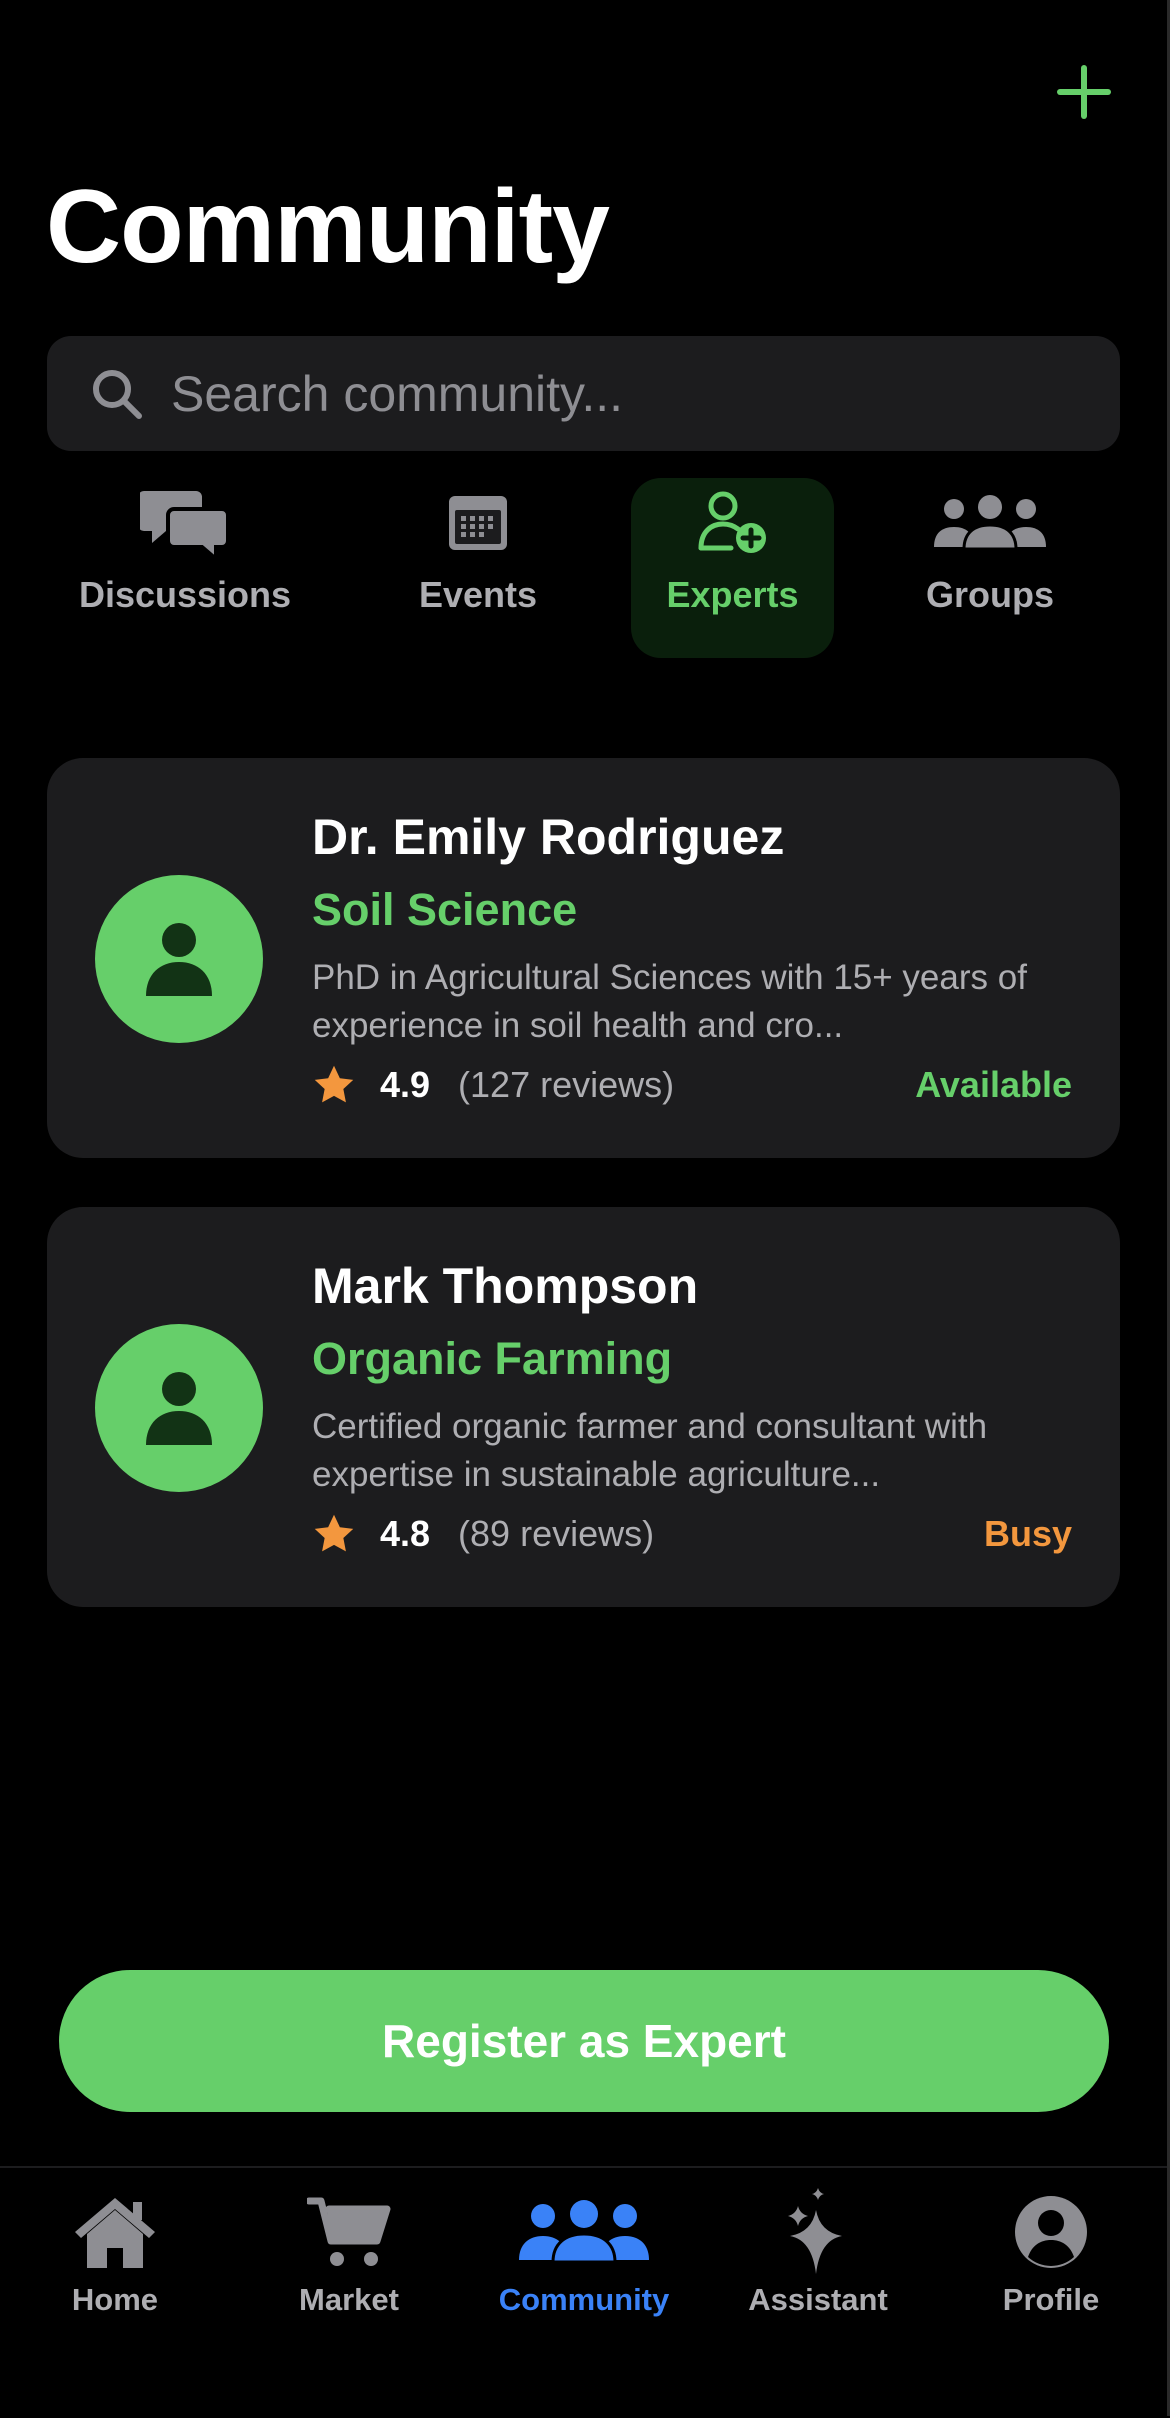  What do you see at coordinates (692, 1085) in the screenshot?
I see `rating-row: 4.9 (127 reviews) Available` at bounding box center [692, 1085].